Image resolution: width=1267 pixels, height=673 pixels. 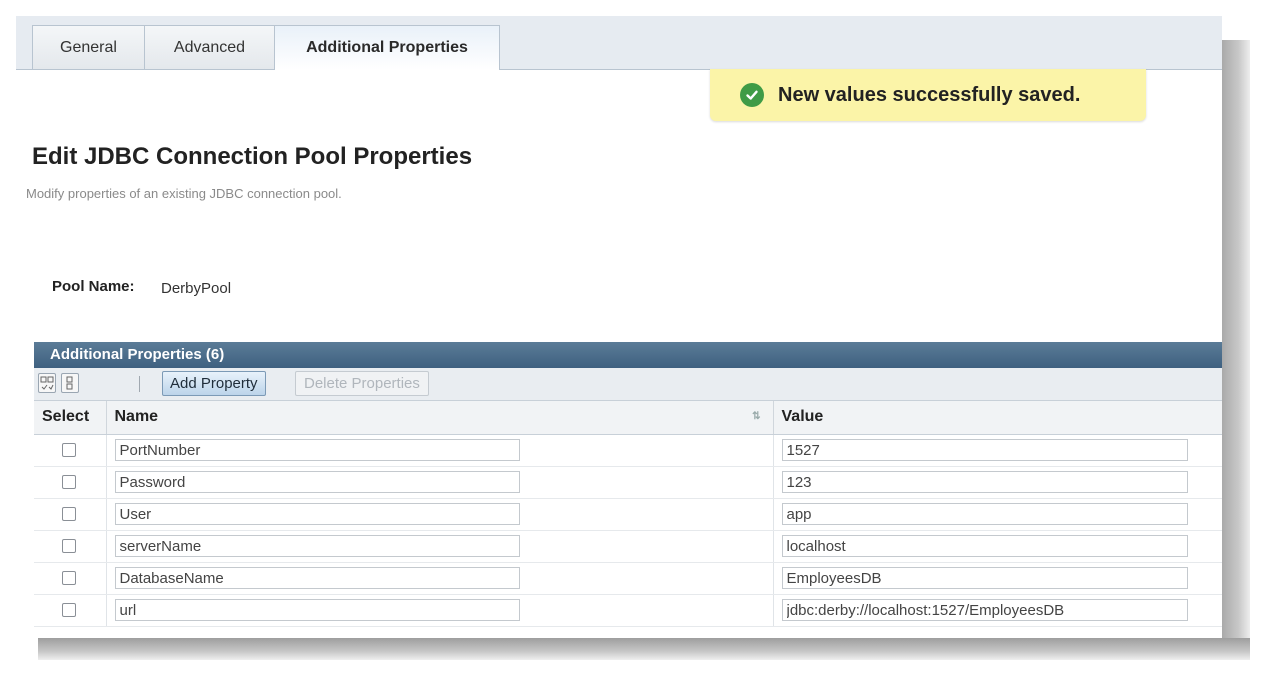 What do you see at coordinates (628, 355) in the screenshot?
I see `table-title: Additional Properties (6)` at bounding box center [628, 355].